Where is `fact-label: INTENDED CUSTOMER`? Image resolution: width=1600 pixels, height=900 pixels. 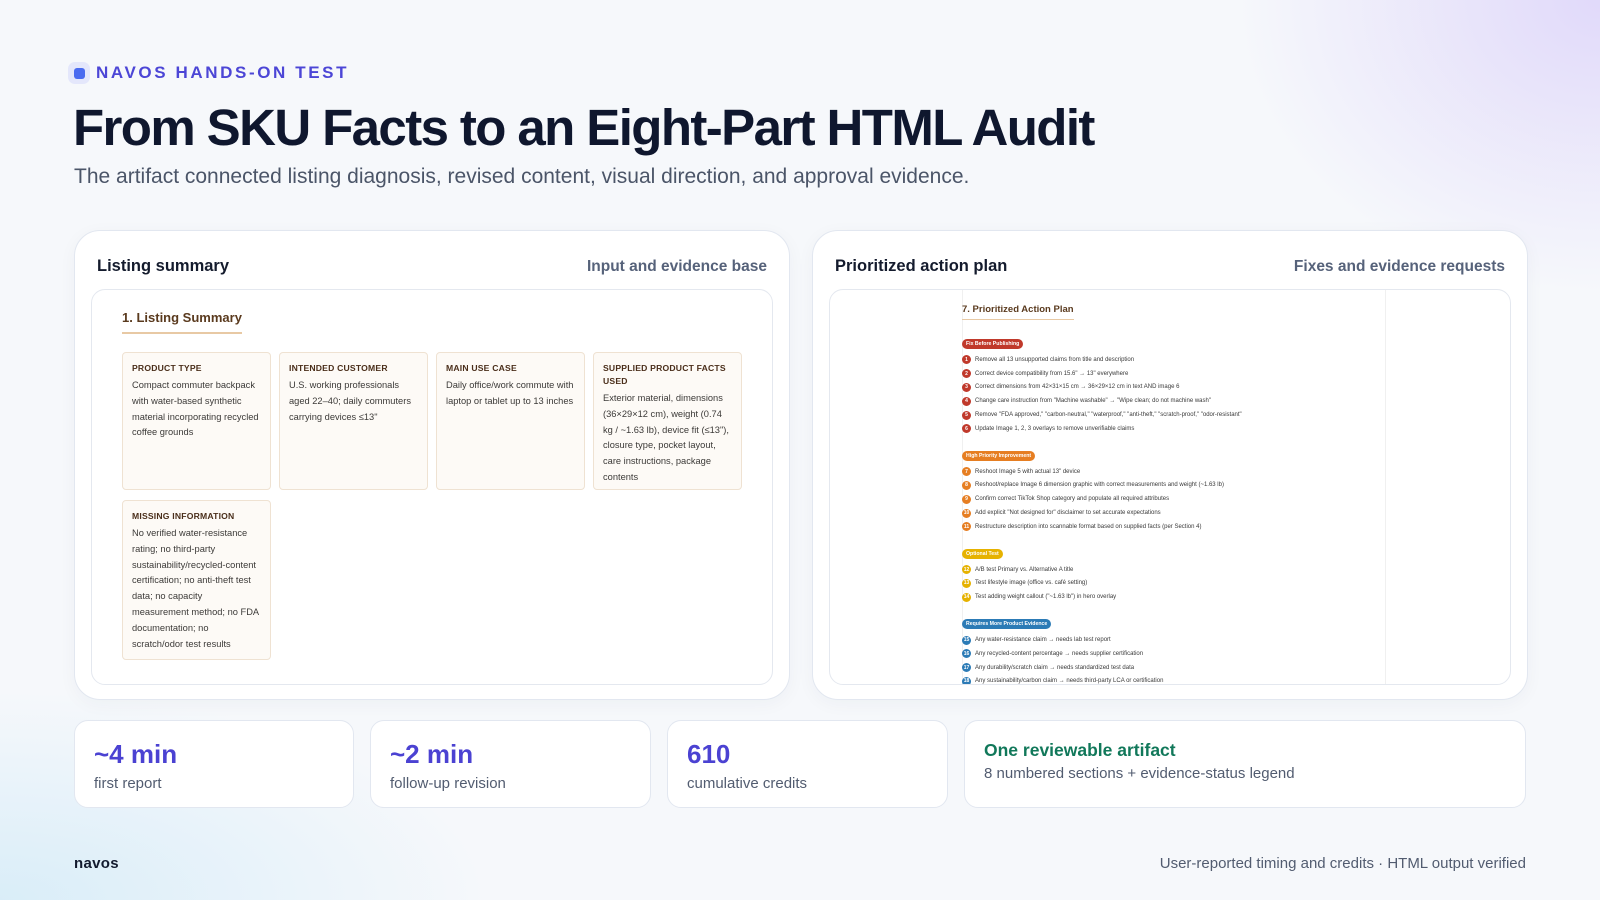 fact-label: INTENDED CUSTOMER is located at coordinates (338, 368).